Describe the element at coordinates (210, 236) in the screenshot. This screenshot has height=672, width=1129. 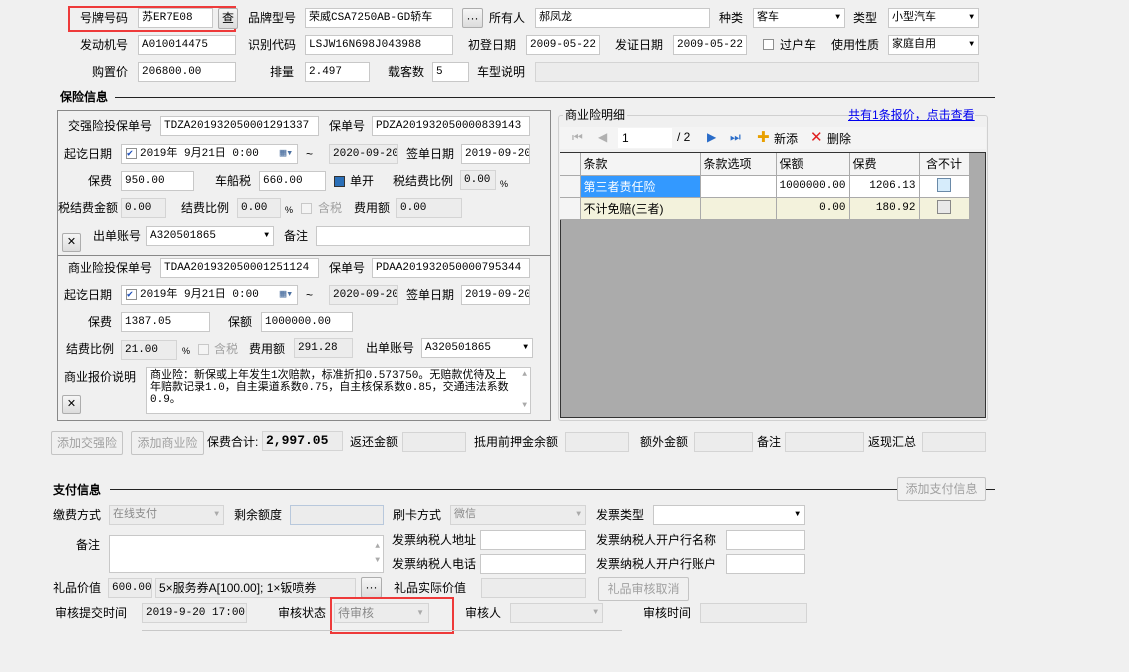
I see `compulsory-account-select: A320501865` at that location.